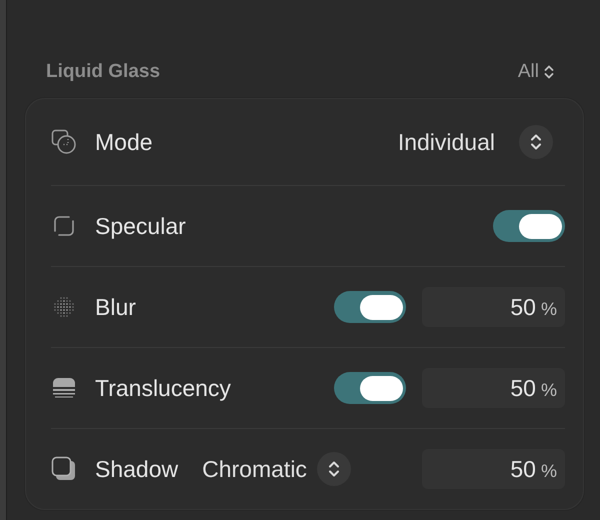  What do you see at coordinates (136, 469) in the screenshot?
I see `row-label: Shadow` at bounding box center [136, 469].